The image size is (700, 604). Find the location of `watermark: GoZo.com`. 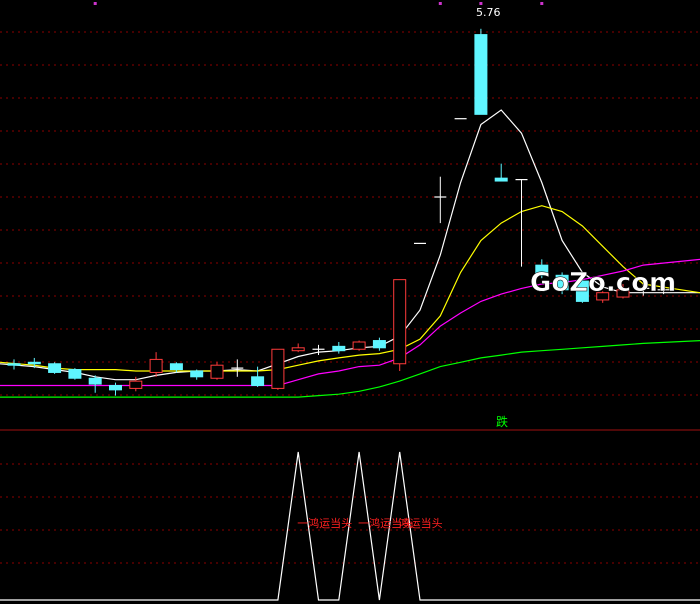

watermark: GoZo.com is located at coordinates (603, 283).